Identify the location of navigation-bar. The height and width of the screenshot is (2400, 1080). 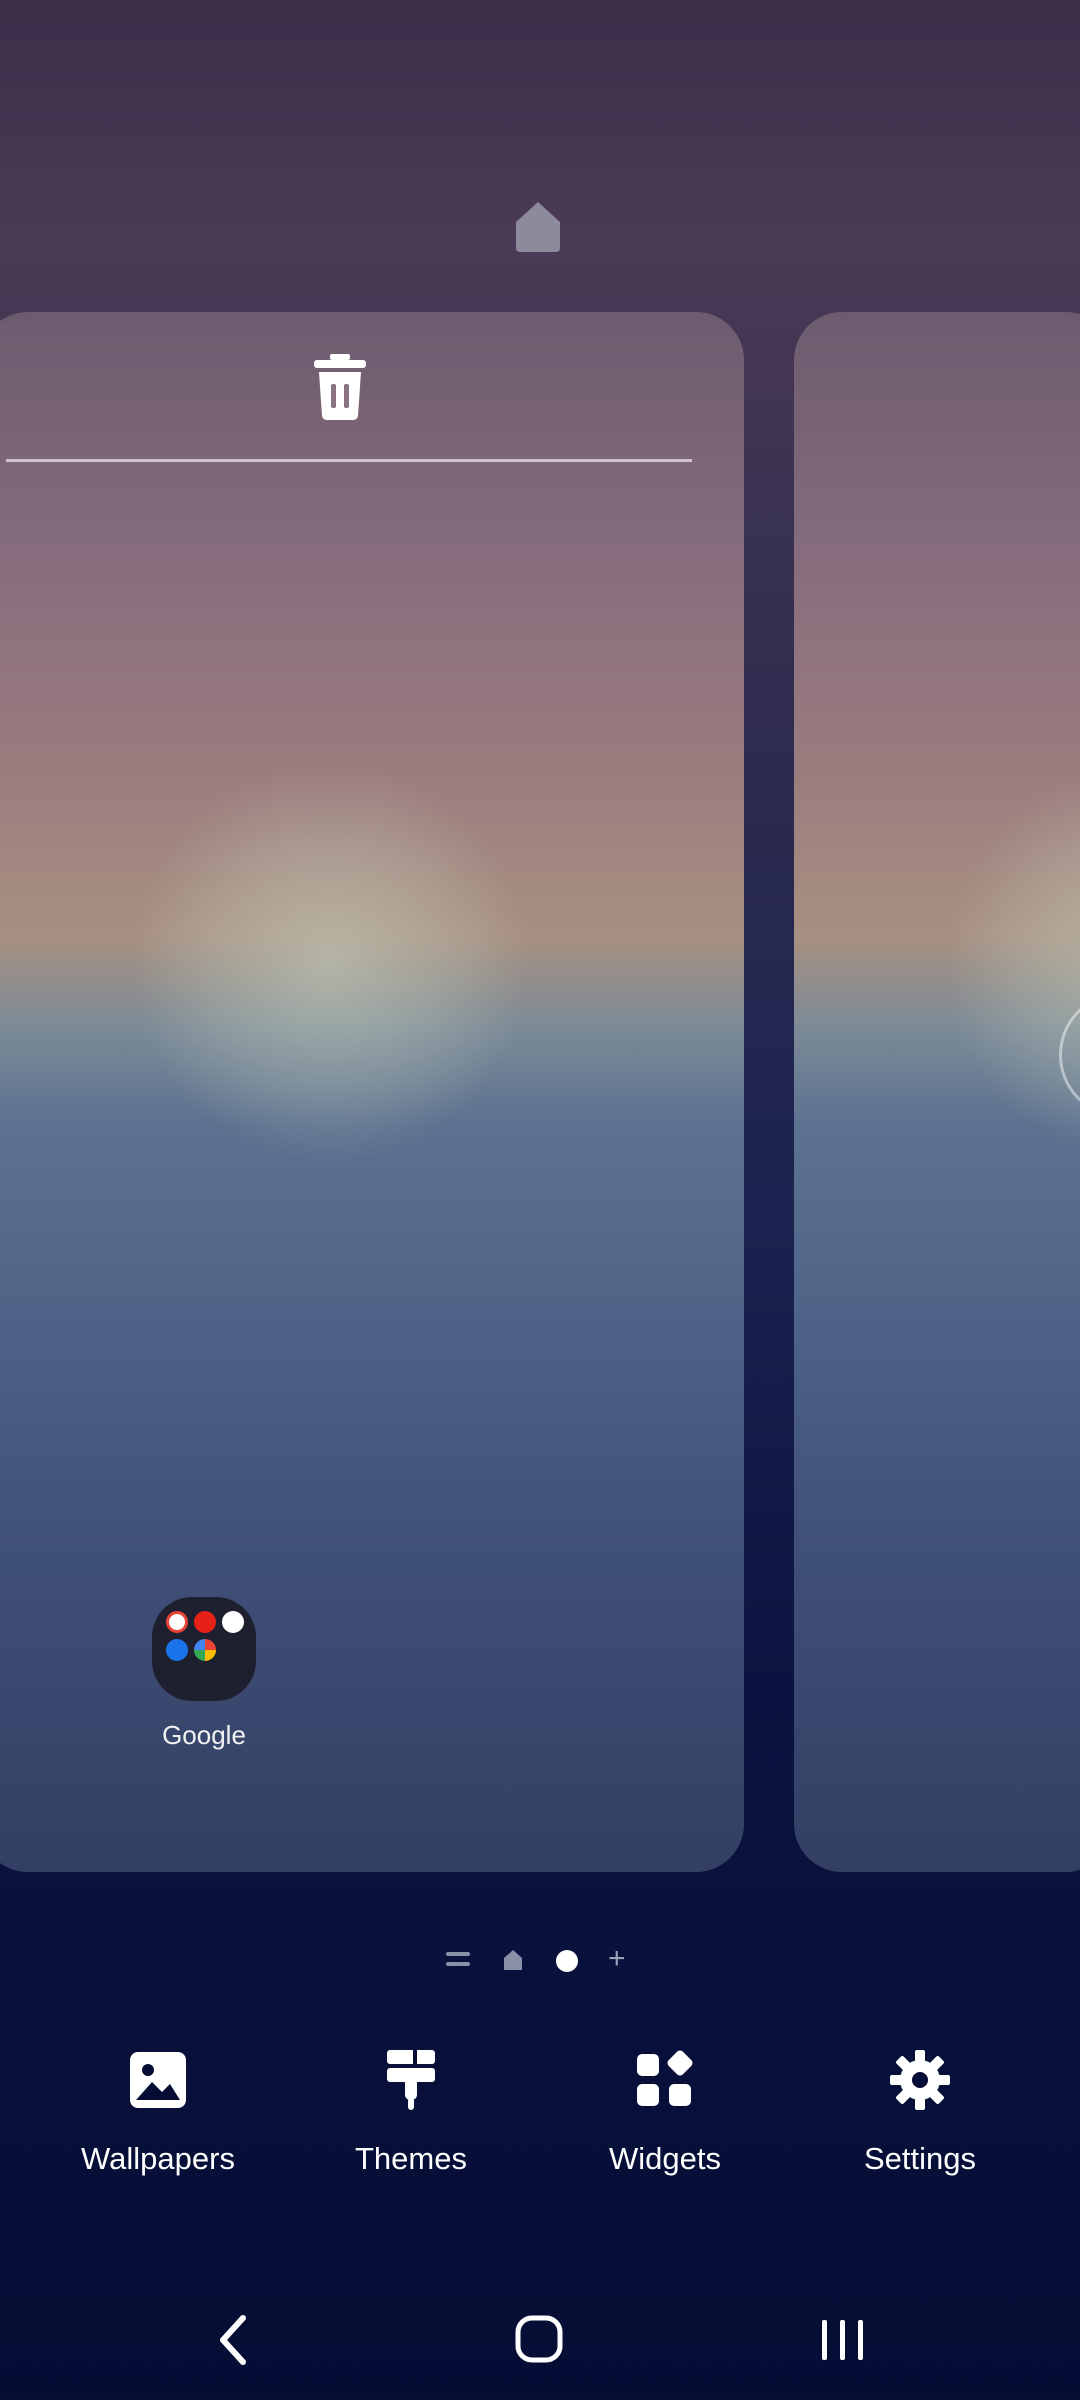
(540, 2340).